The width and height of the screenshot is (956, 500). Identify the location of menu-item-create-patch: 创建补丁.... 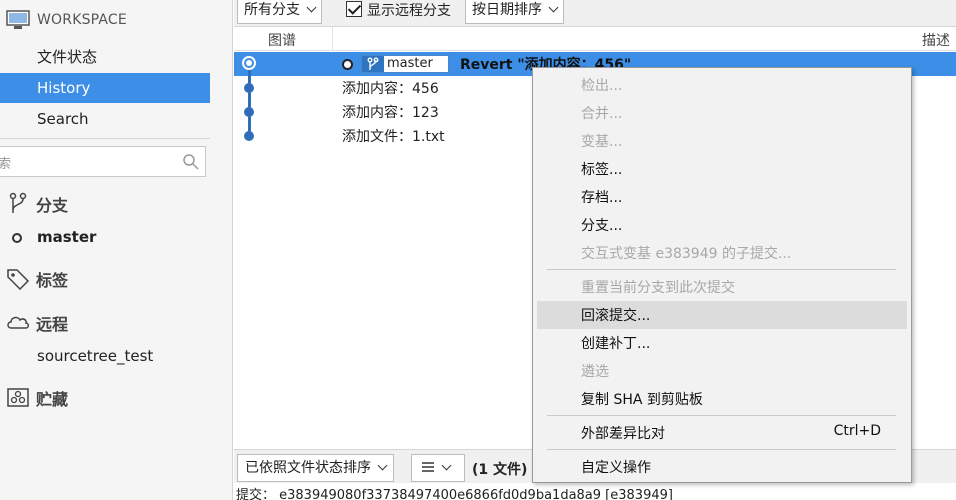
(722, 343).